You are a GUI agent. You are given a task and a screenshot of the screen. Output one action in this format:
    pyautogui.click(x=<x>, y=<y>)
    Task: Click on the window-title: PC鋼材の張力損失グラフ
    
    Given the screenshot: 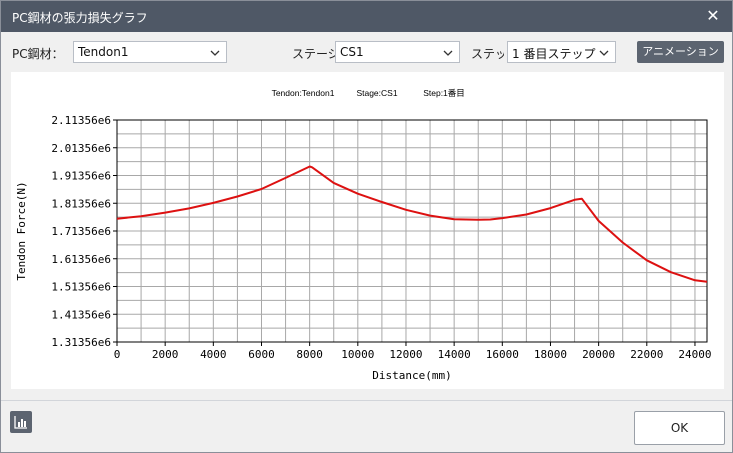 What is the action you would take?
    pyautogui.click(x=80, y=18)
    